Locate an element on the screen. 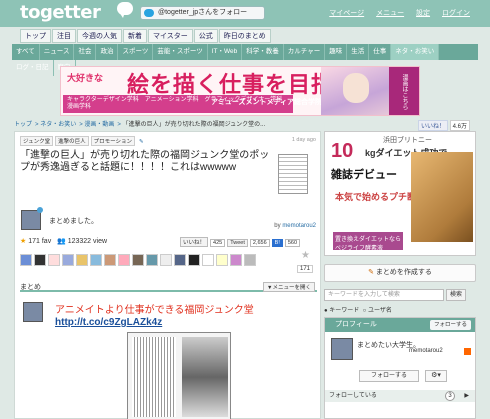 This screenshot has width=490, height=419. follow-button: フォローする is located at coordinates (389, 376).